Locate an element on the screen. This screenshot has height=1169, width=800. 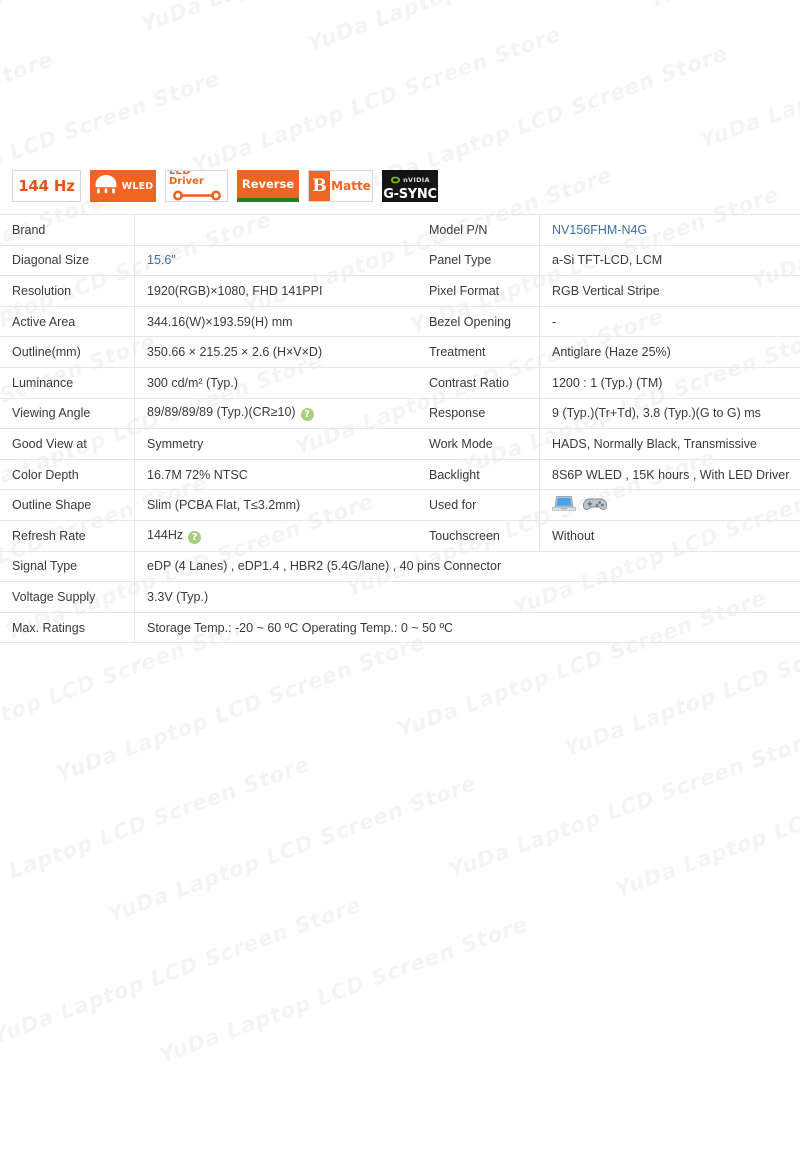
spec-value-backlight: 8S6P WLED , 15K hours , With LED Driver is located at coordinates (670, 474).